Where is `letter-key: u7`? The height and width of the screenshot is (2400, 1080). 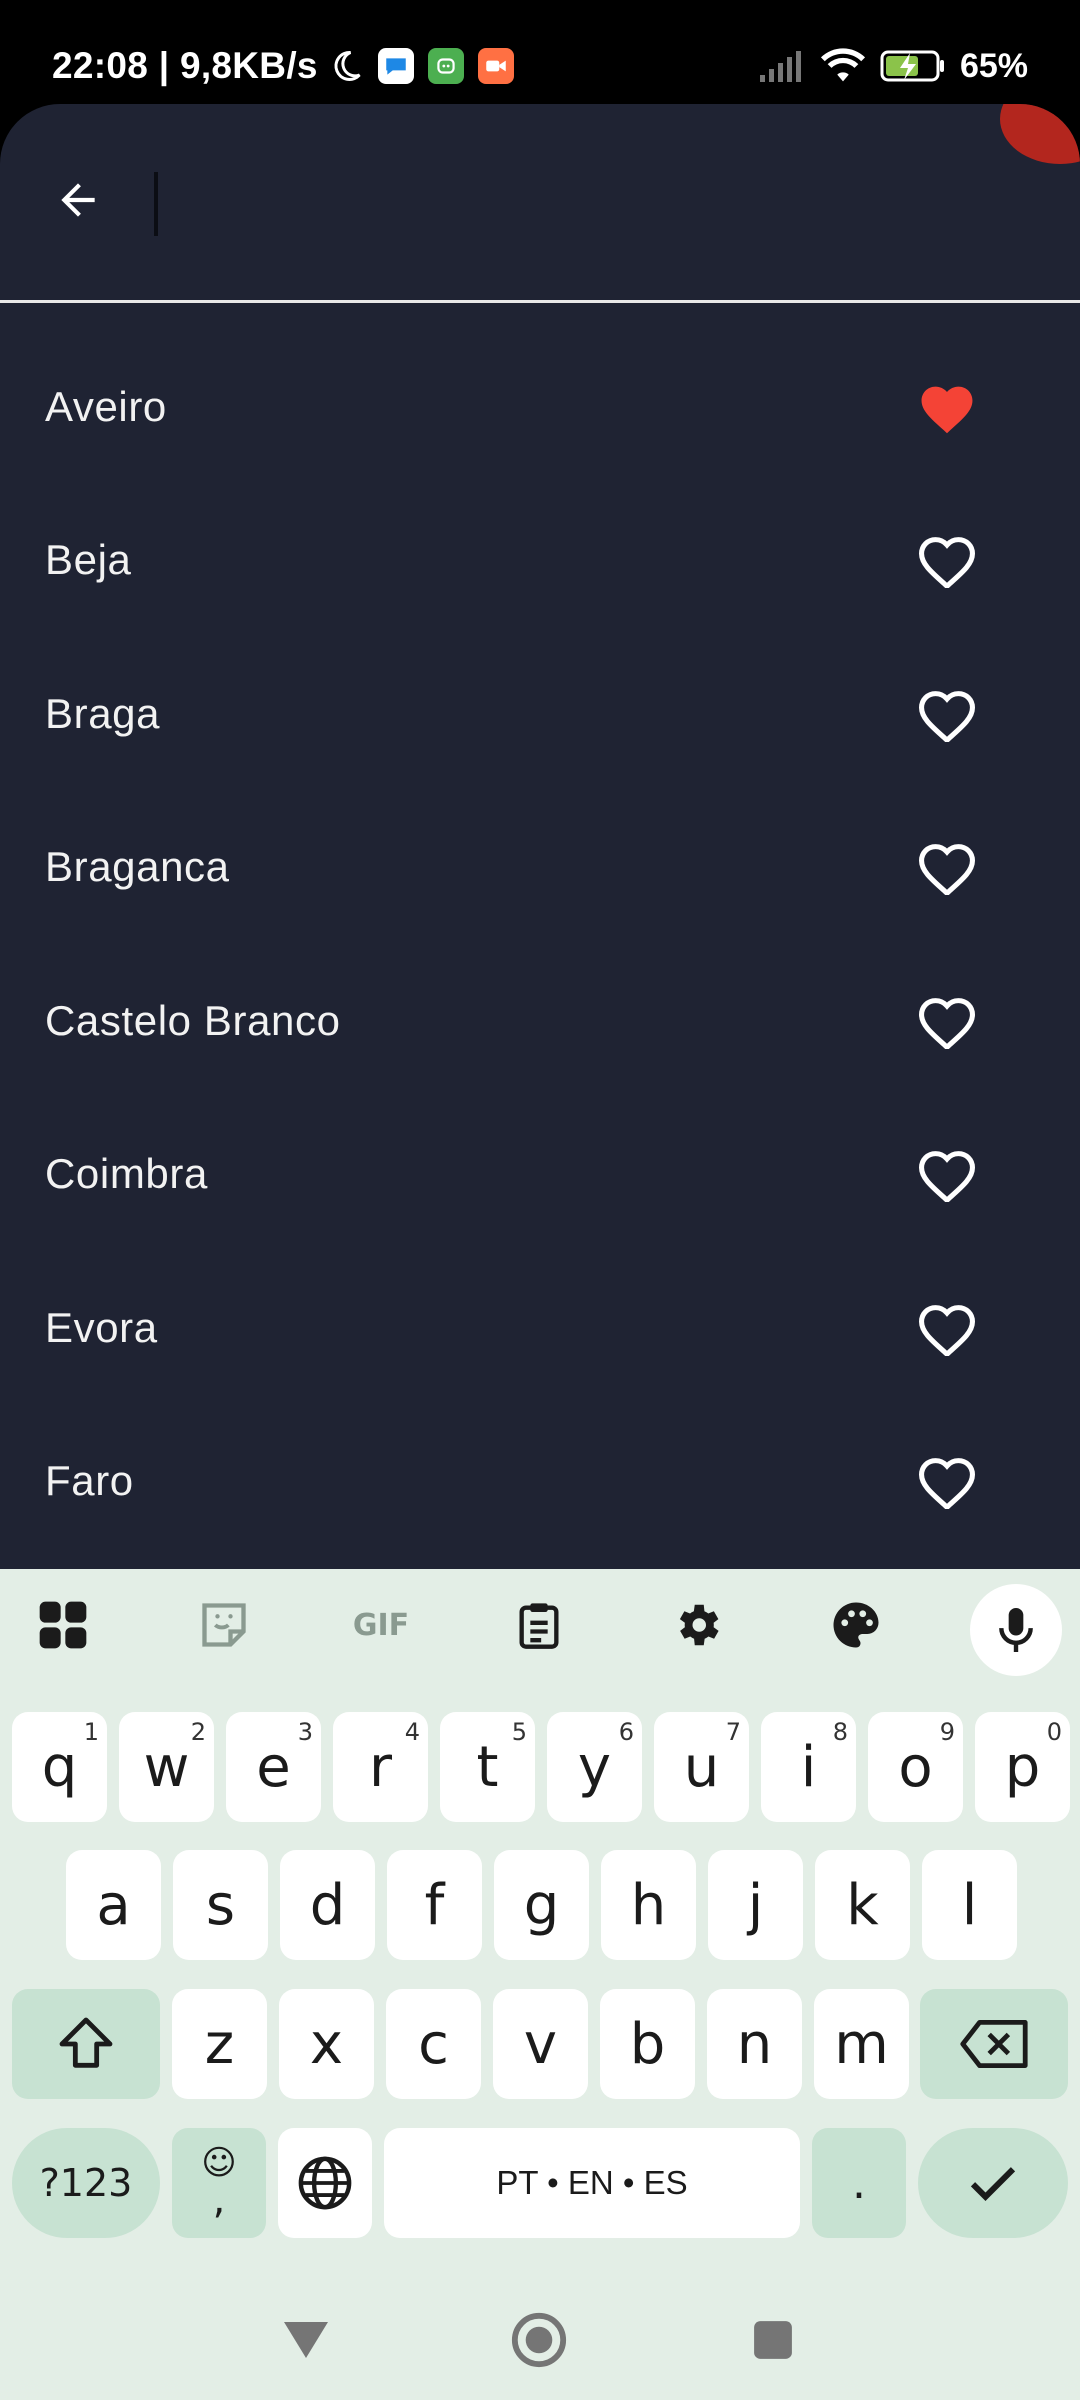 letter-key: u7 is located at coordinates (701, 1767).